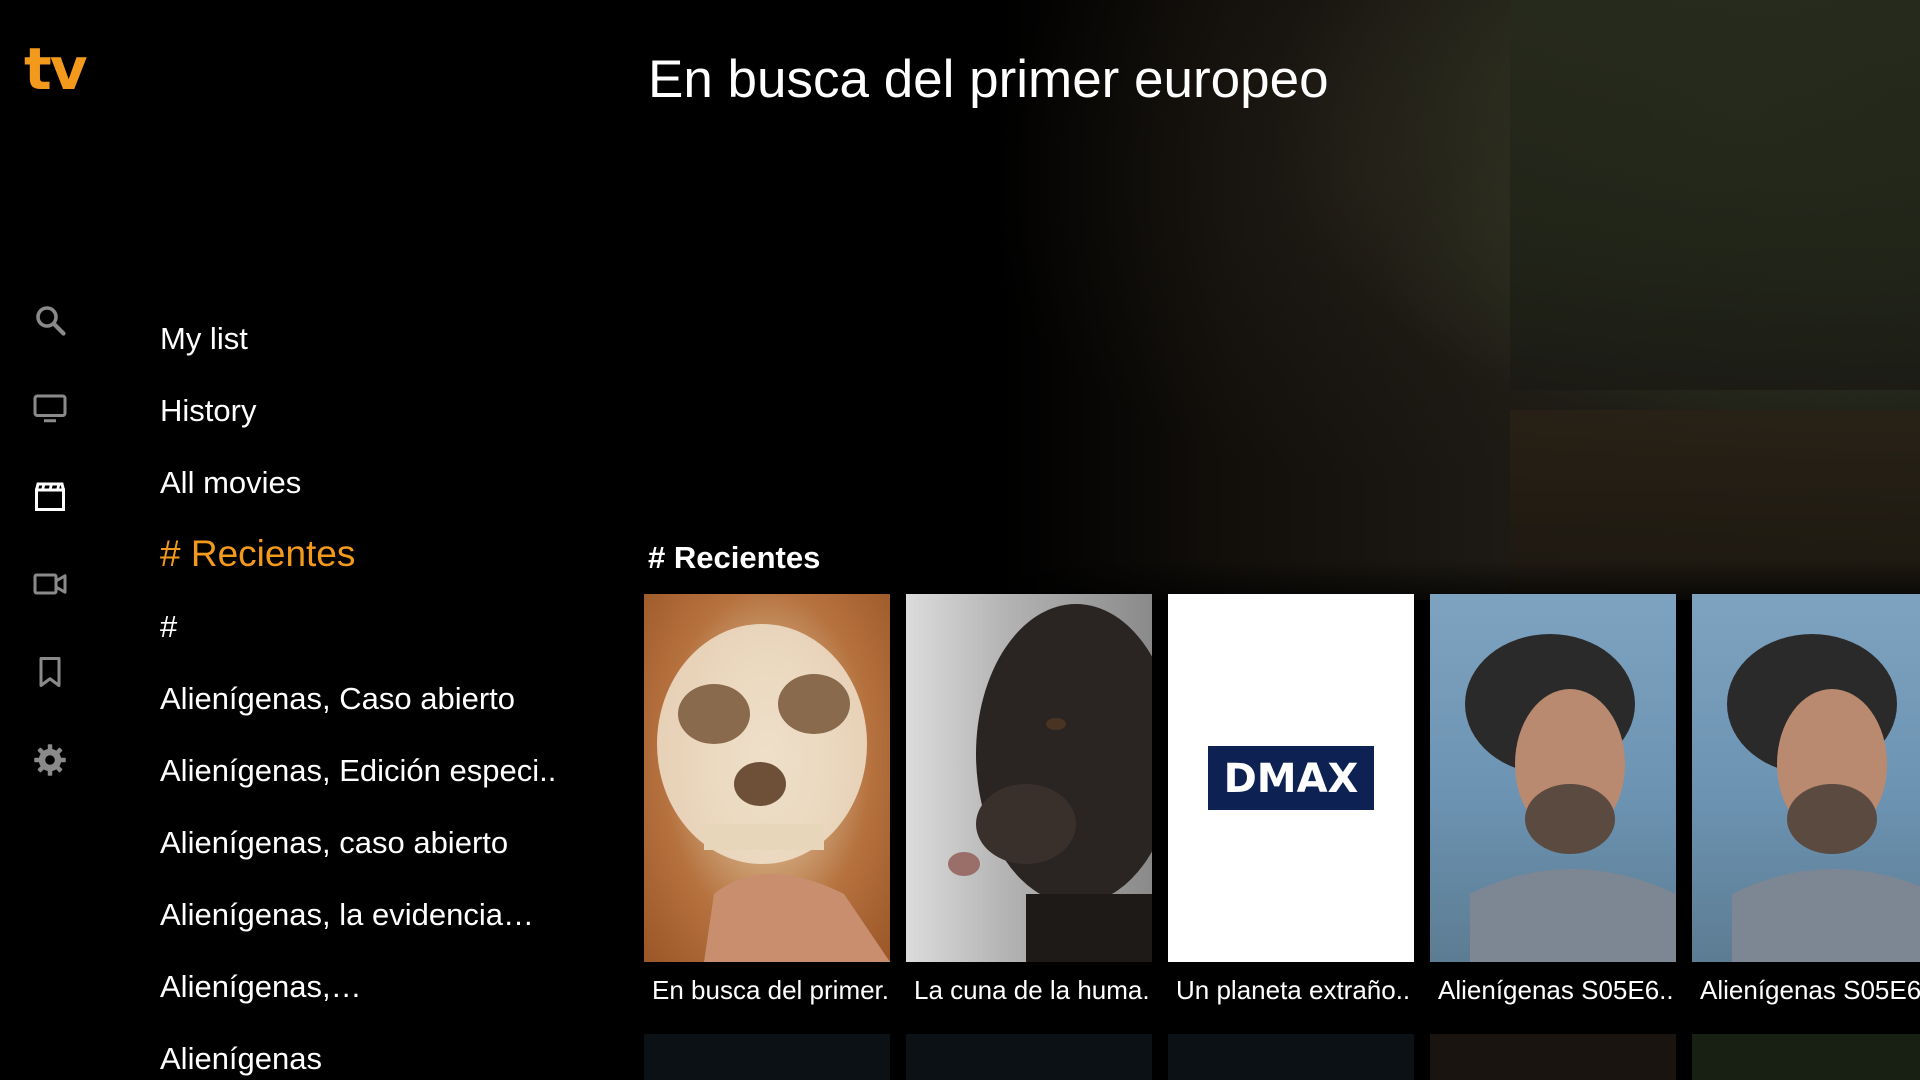  What do you see at coordinates (734, 557) in the screenshot?
I see `row-heading: # Recientes` at bounding box center [734, 557].